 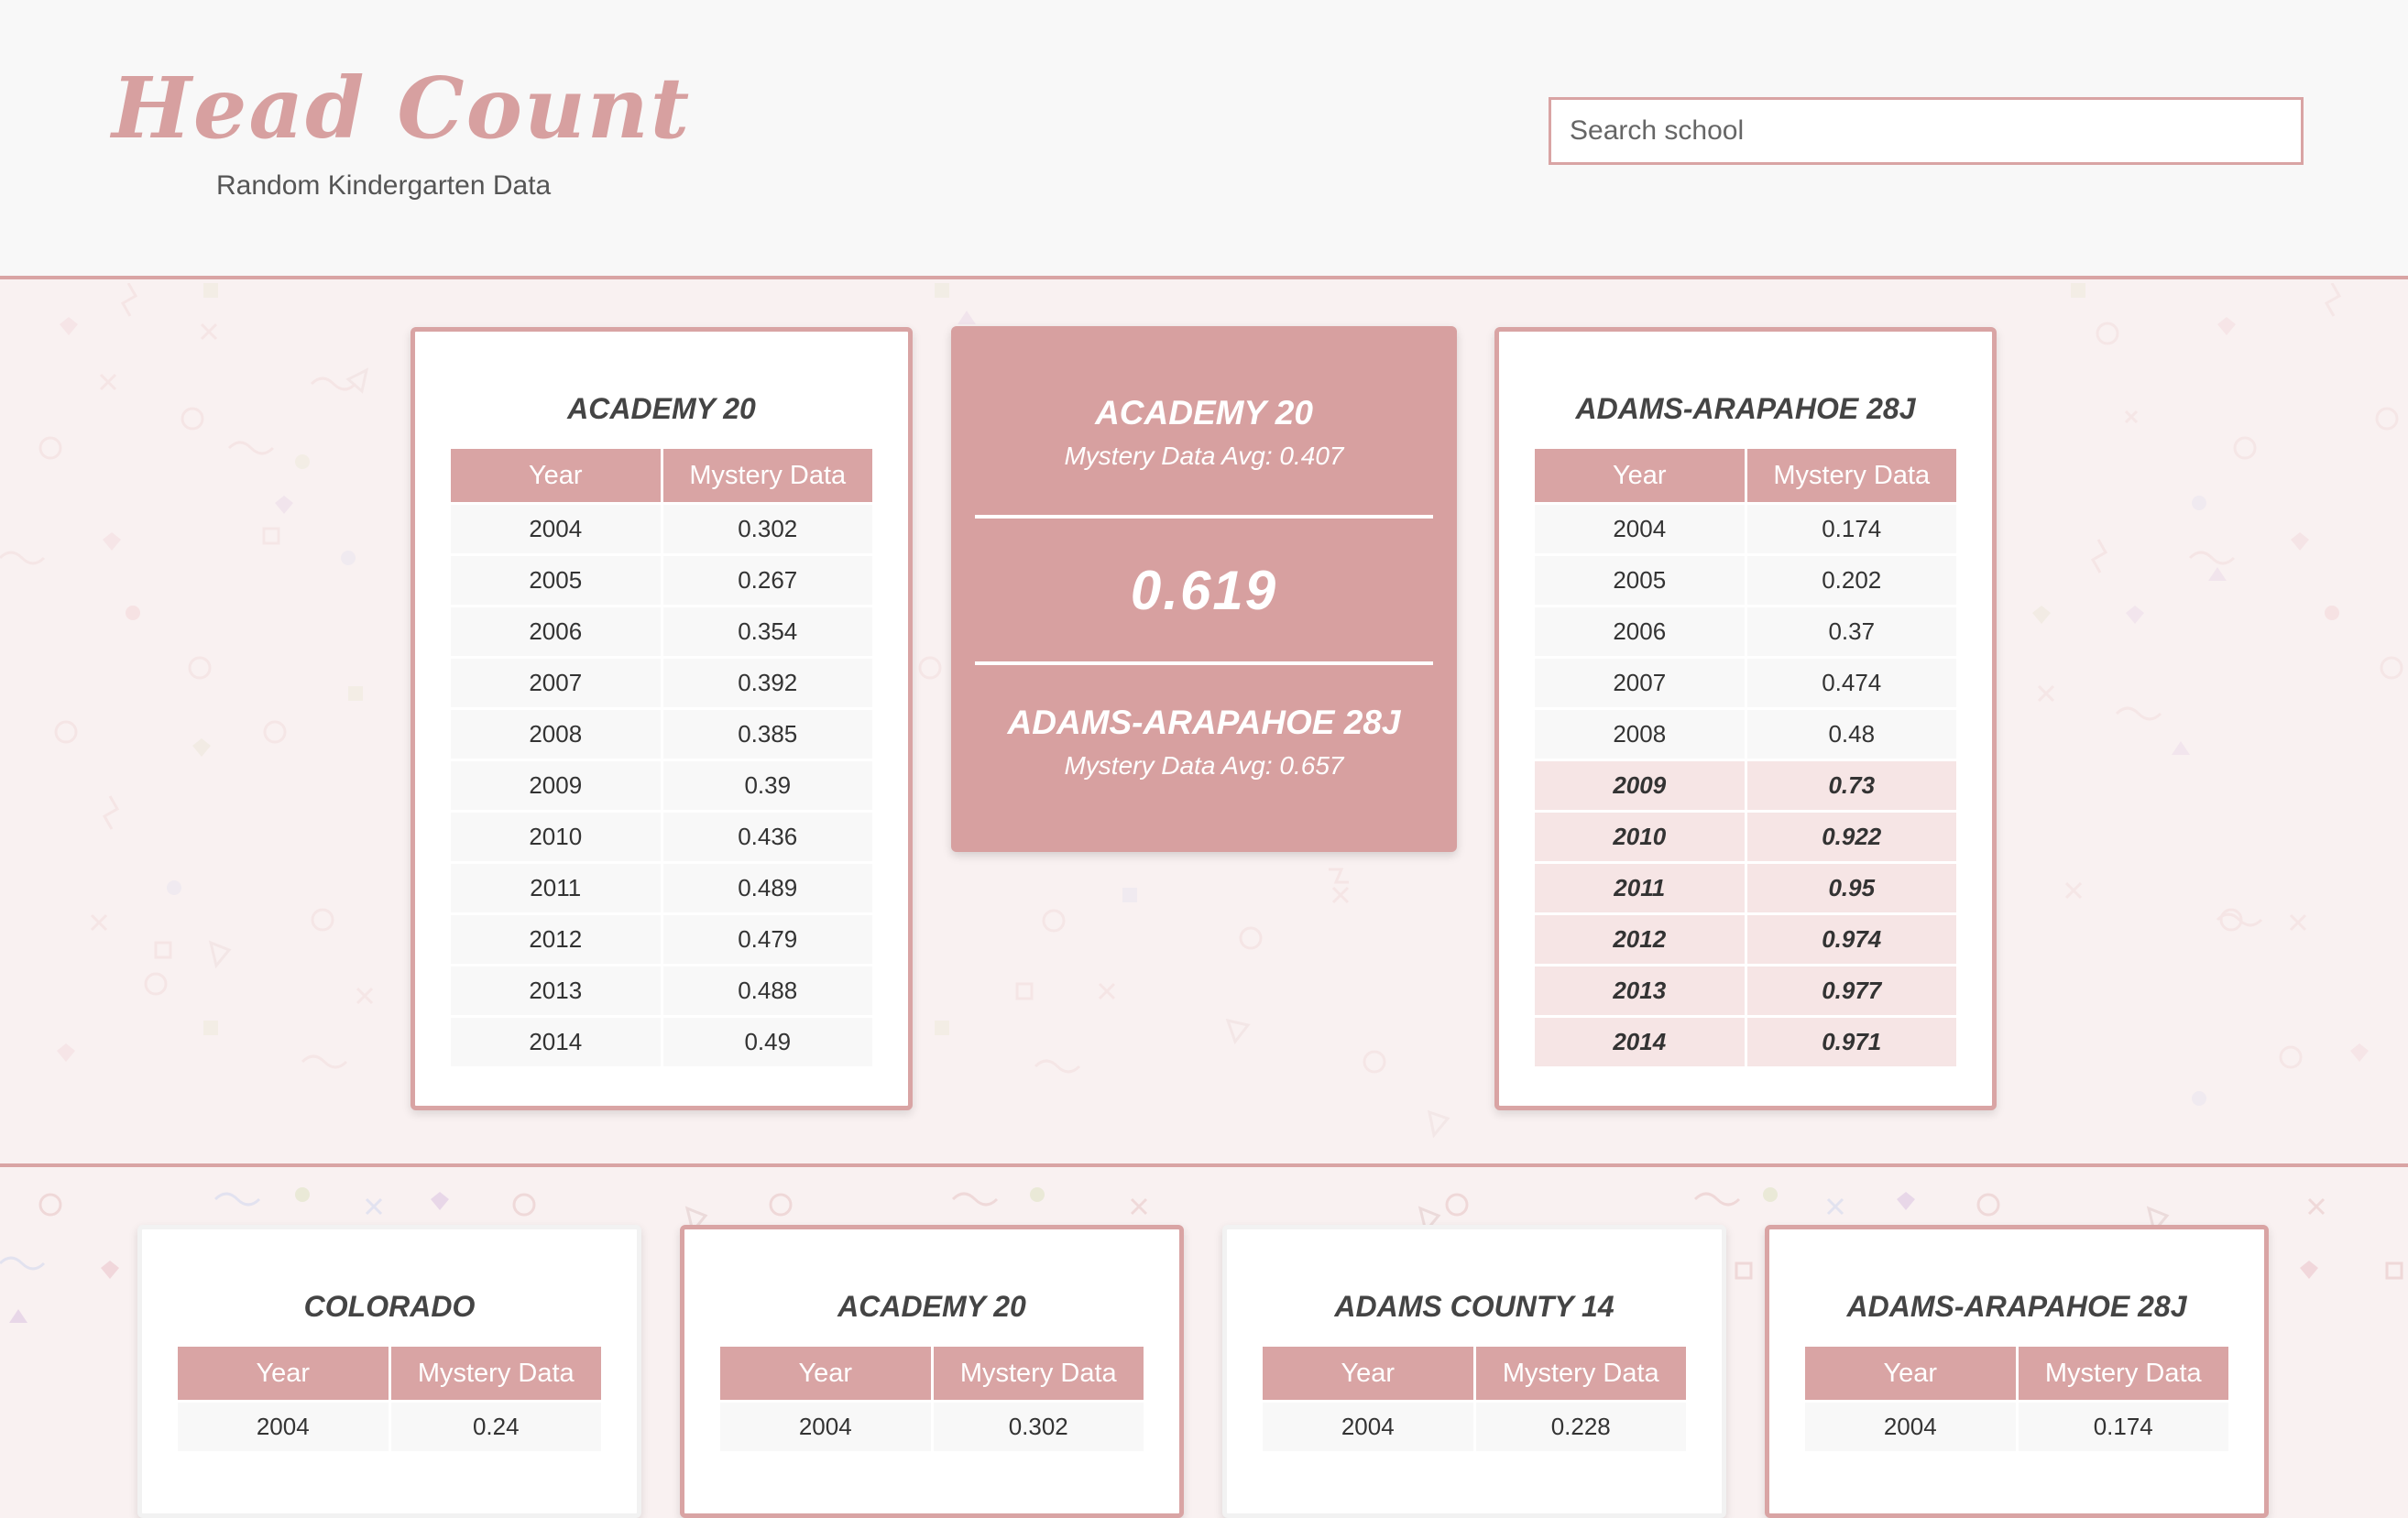 I want to click on comparison-bottom-district-name: ADAMS-ARAPAHOE 28J, so click(x=1204, y=722).